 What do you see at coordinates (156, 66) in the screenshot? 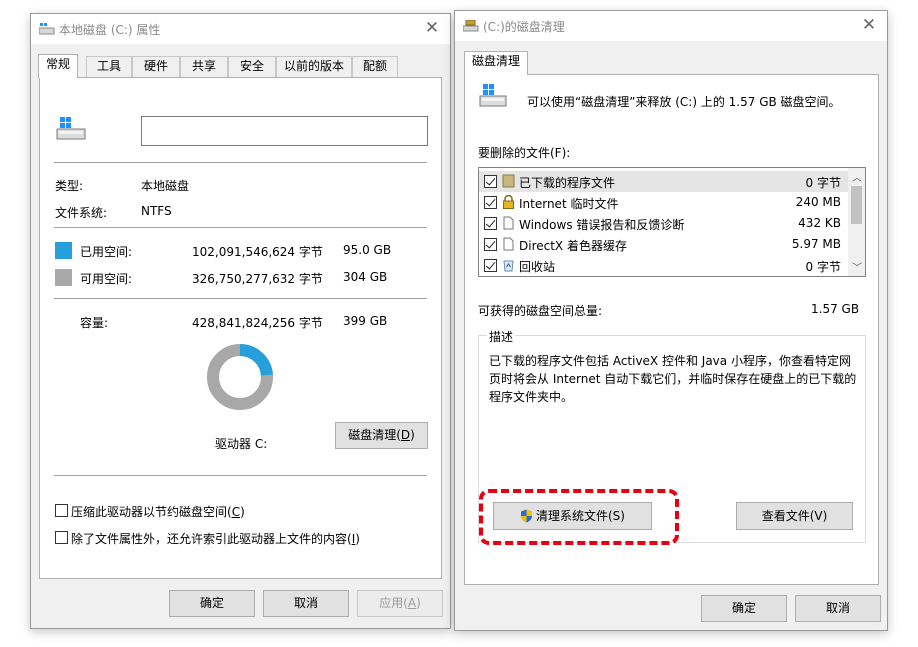
I see `tab-hardware: 硬件` at bounding box center [156, 66].